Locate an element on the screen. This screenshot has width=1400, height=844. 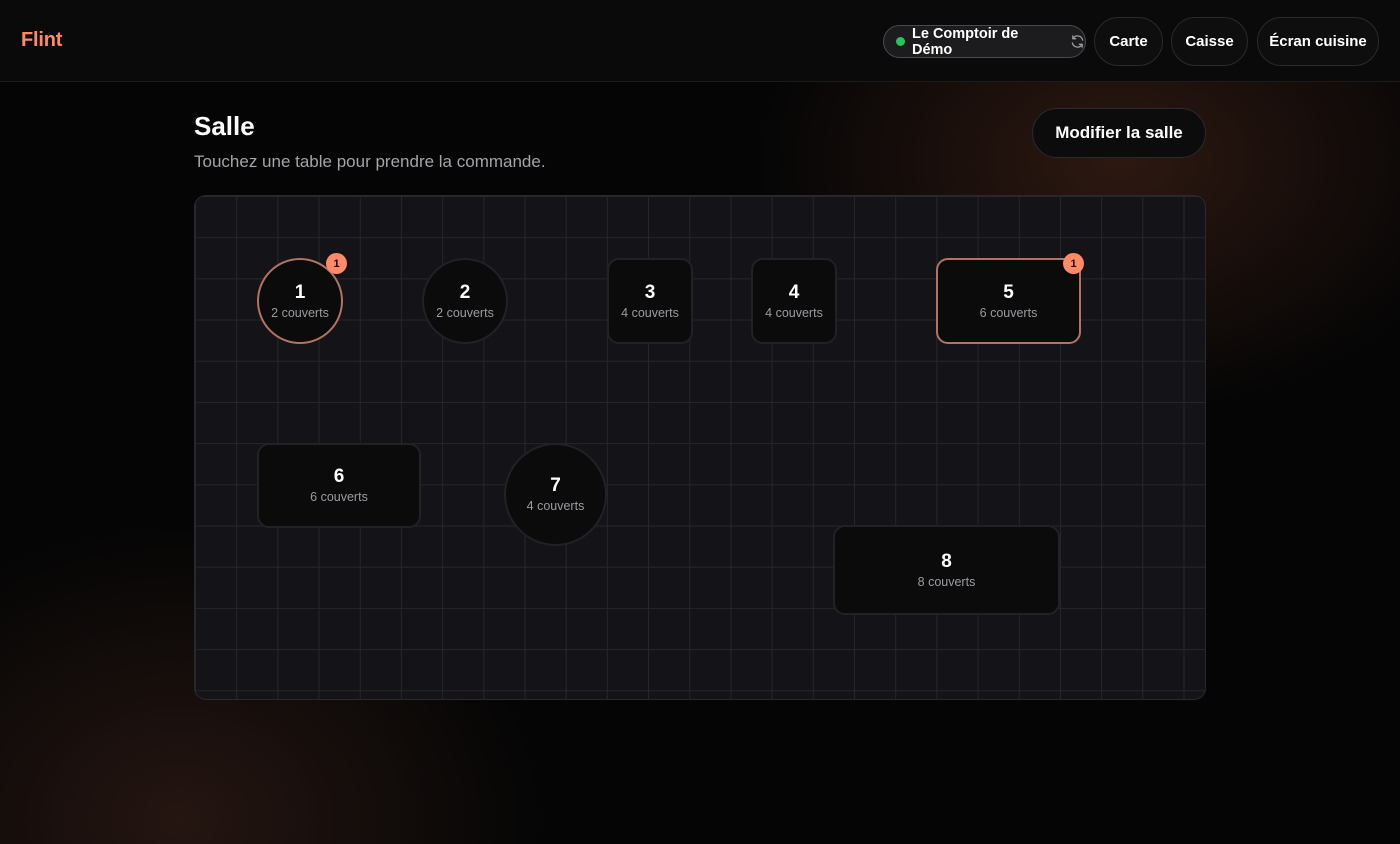
table-number: 8 is located at coordinates (946, 561).